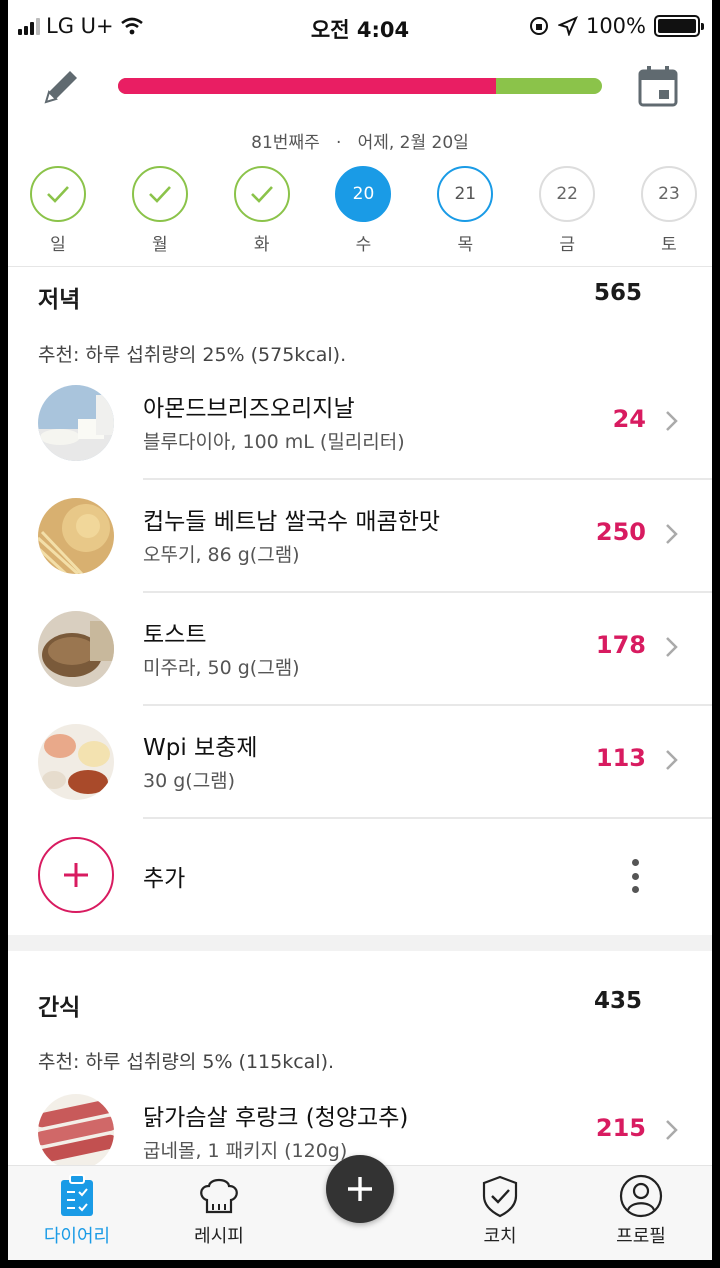 This screenshot has height=1268, width=720. What do you see at coordinates (192, 355) in the screenshot?
I see `dinner-recommendation: 추천: 하루 섭취량의 25% (575kcal).` at bounding box center [192, 355].